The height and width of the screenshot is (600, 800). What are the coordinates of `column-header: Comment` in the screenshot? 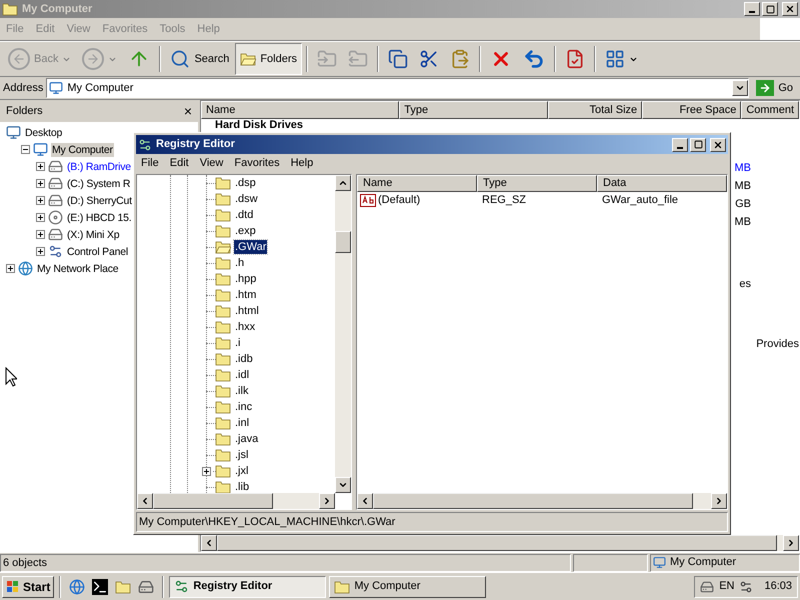 It's located at (770, 110).